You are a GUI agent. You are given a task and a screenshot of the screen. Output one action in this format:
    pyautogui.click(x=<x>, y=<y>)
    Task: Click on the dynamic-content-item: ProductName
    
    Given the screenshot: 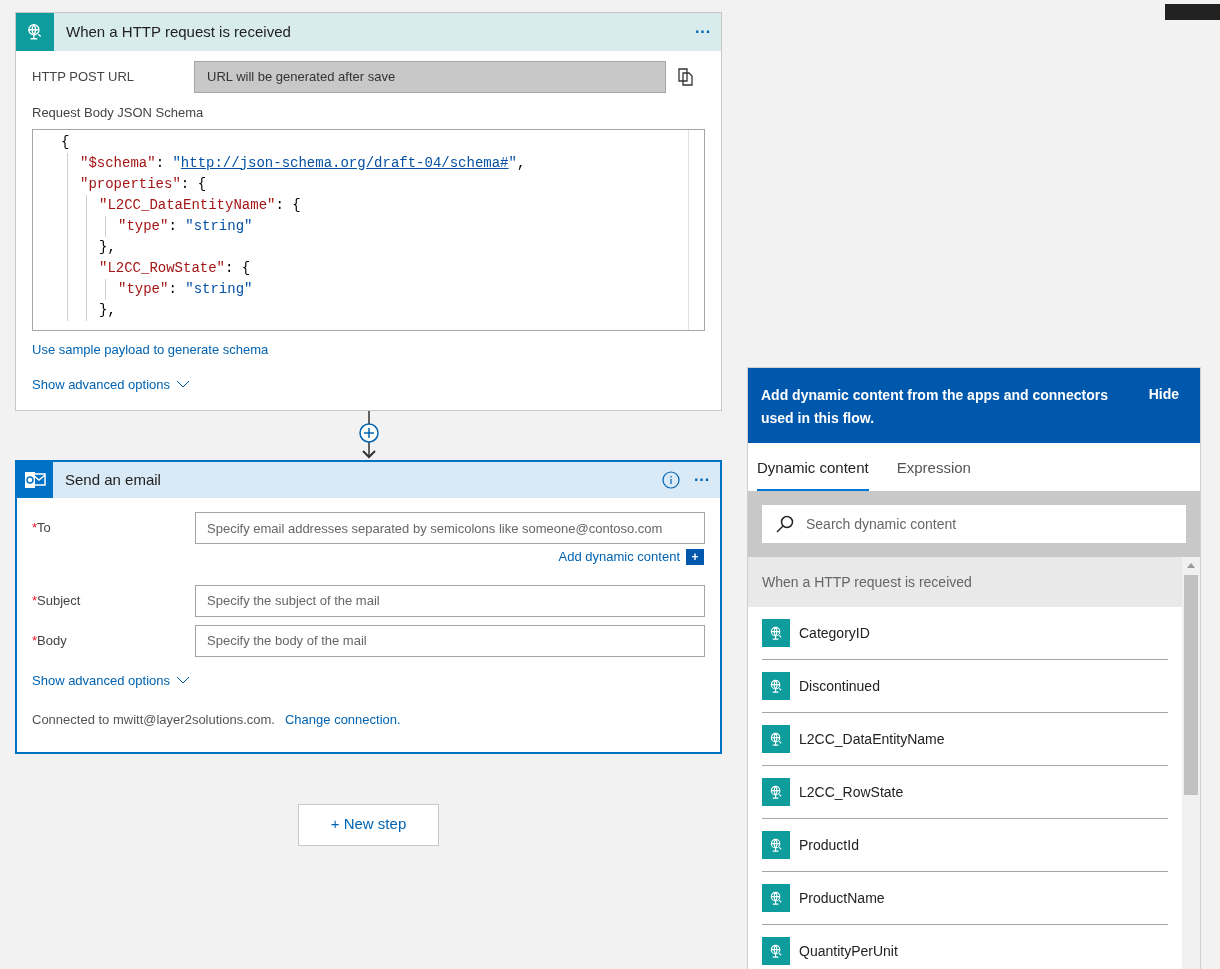 What is the action you would take?
    pyautogui.click(x=842, y=898)
    